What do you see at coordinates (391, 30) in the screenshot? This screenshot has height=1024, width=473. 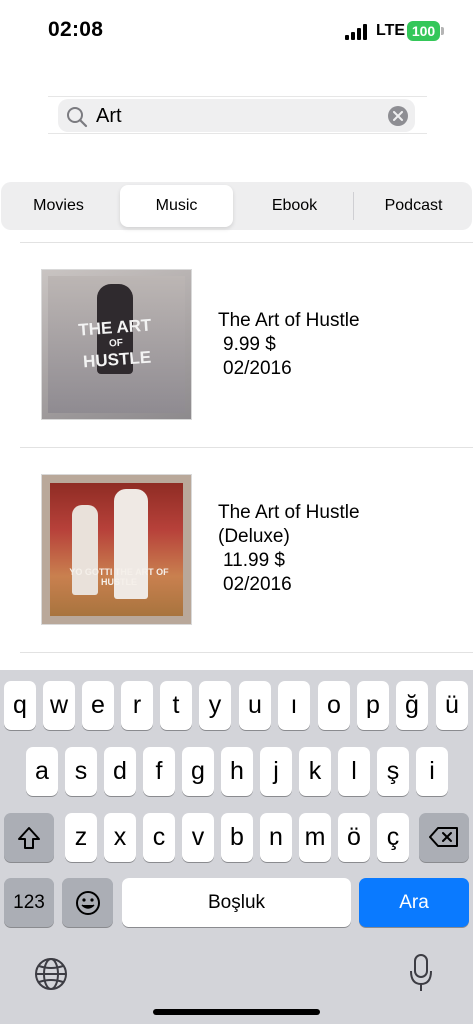 I see `network-type: LTE` at bounding box center [391, 30].